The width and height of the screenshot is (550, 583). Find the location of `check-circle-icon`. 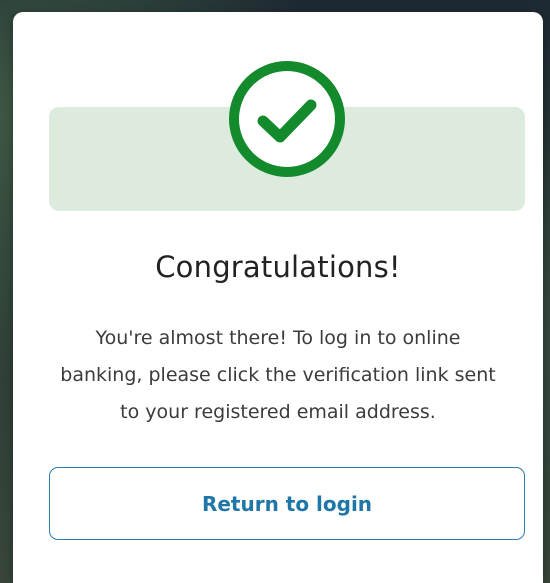

check-circle-icon is located at coordinates (287, 119).